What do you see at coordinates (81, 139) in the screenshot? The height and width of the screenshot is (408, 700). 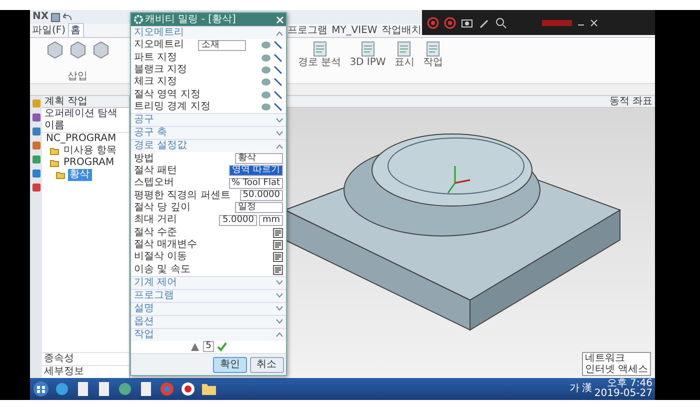 I see `tree-item: NC_PROGRAM` at bounding box center [81, 139].